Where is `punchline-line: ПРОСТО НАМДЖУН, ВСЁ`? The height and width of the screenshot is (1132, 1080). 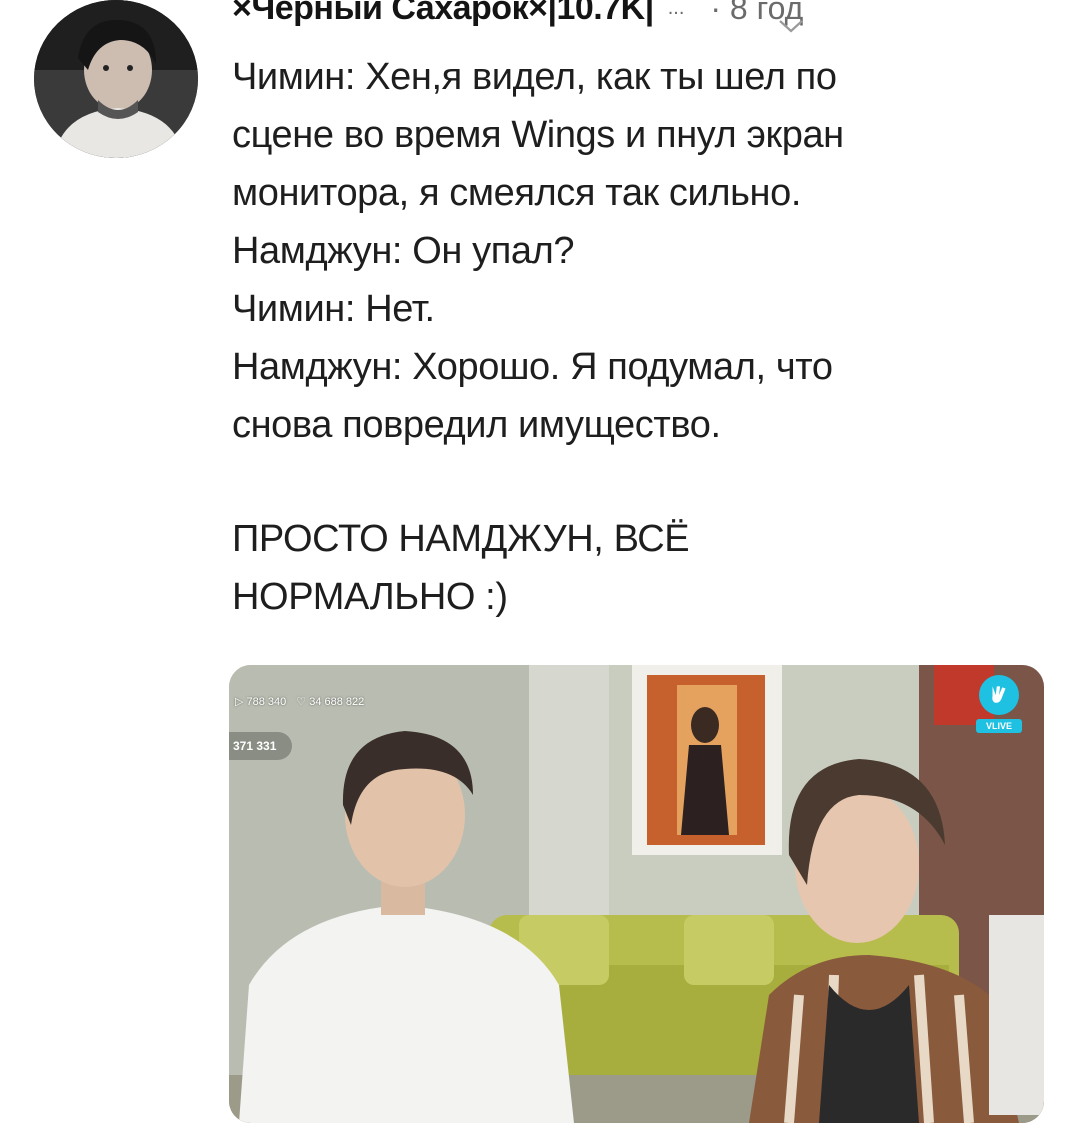
punchline-line: ПРОСТО НАМДЖУН, ВСЁ is located at coordinates (461, 539).